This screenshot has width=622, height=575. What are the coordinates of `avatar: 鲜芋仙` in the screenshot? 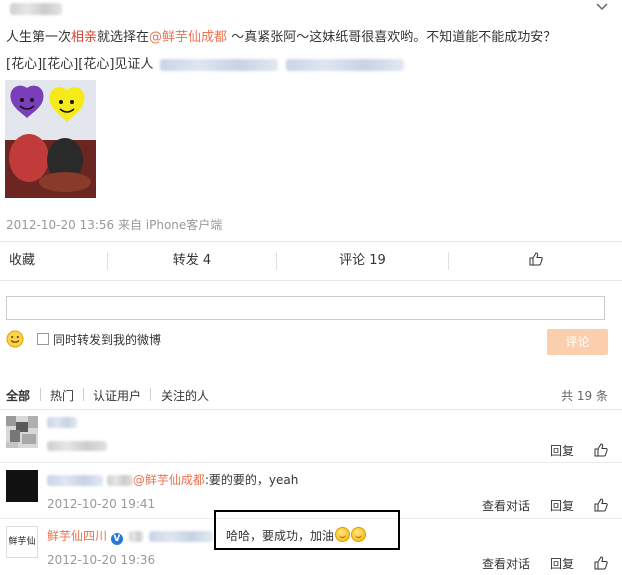 It's located at (22, 542).